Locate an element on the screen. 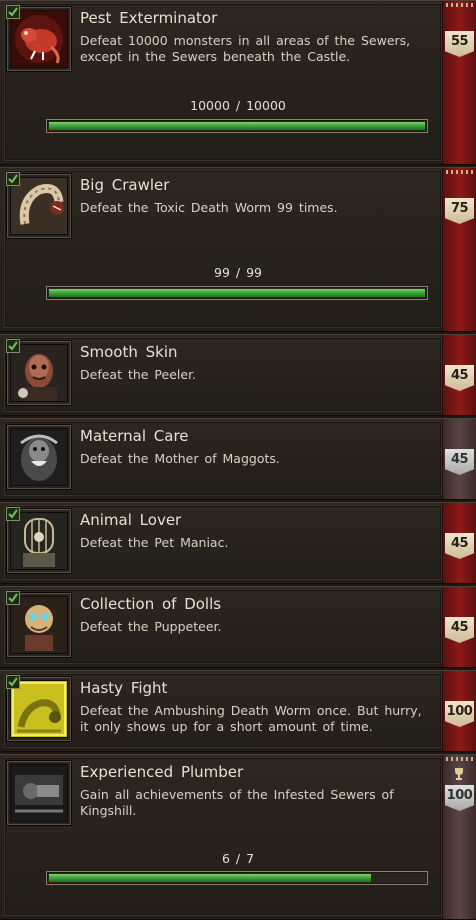 This screenshot has height=920, width=476. achievement-title: Pest Exterminator is located at coordinates (149, 18).